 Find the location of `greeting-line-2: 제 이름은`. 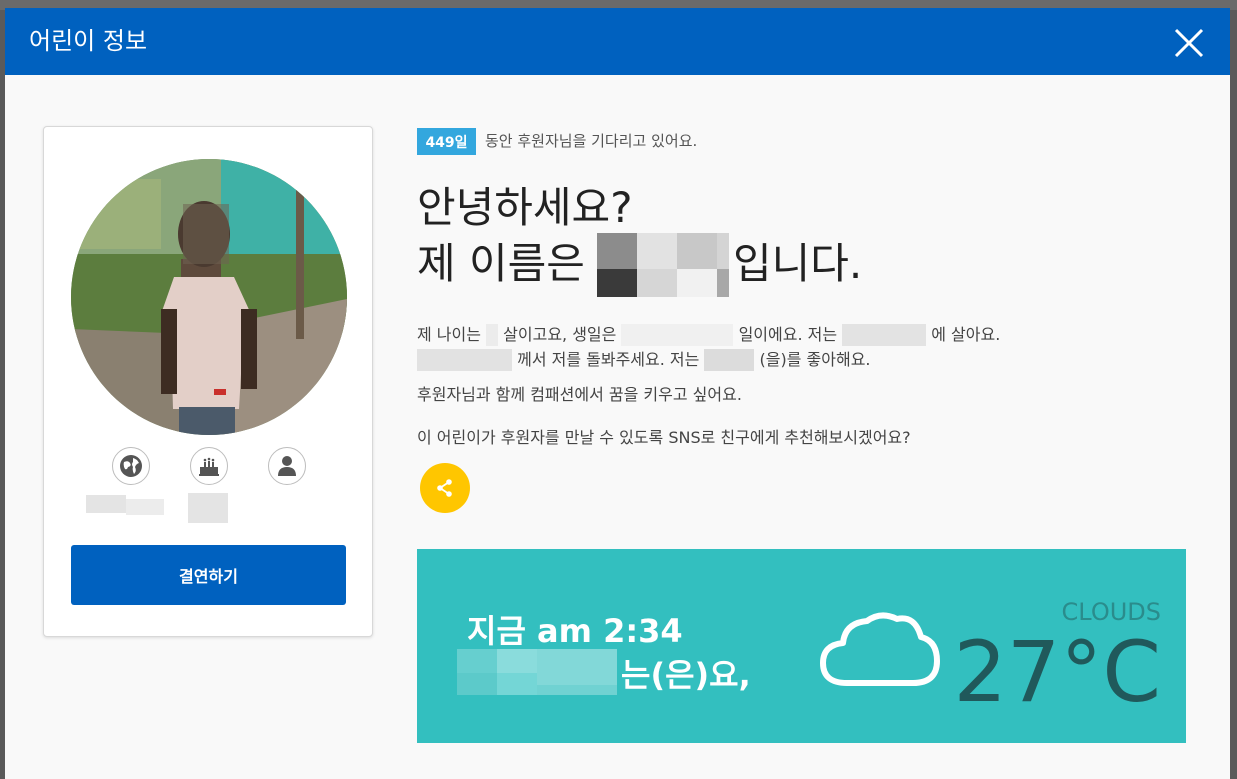

greeting-line-2: 제 이름은 is located at coordinates (501, 264).